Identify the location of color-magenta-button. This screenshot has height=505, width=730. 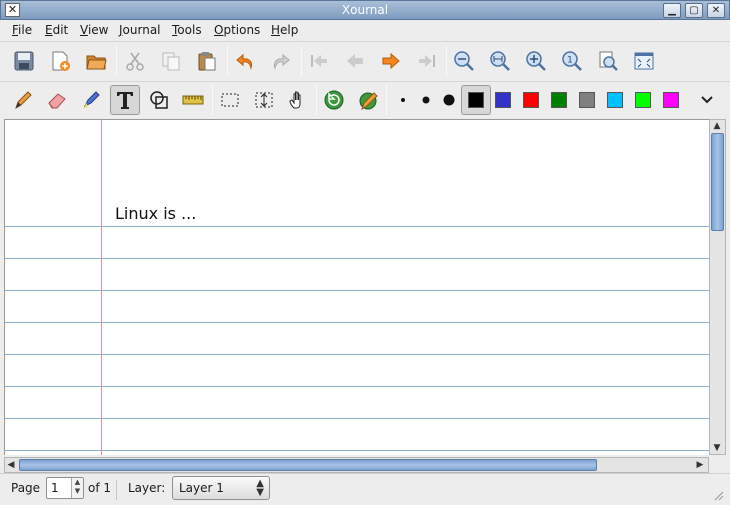
(671, 100).